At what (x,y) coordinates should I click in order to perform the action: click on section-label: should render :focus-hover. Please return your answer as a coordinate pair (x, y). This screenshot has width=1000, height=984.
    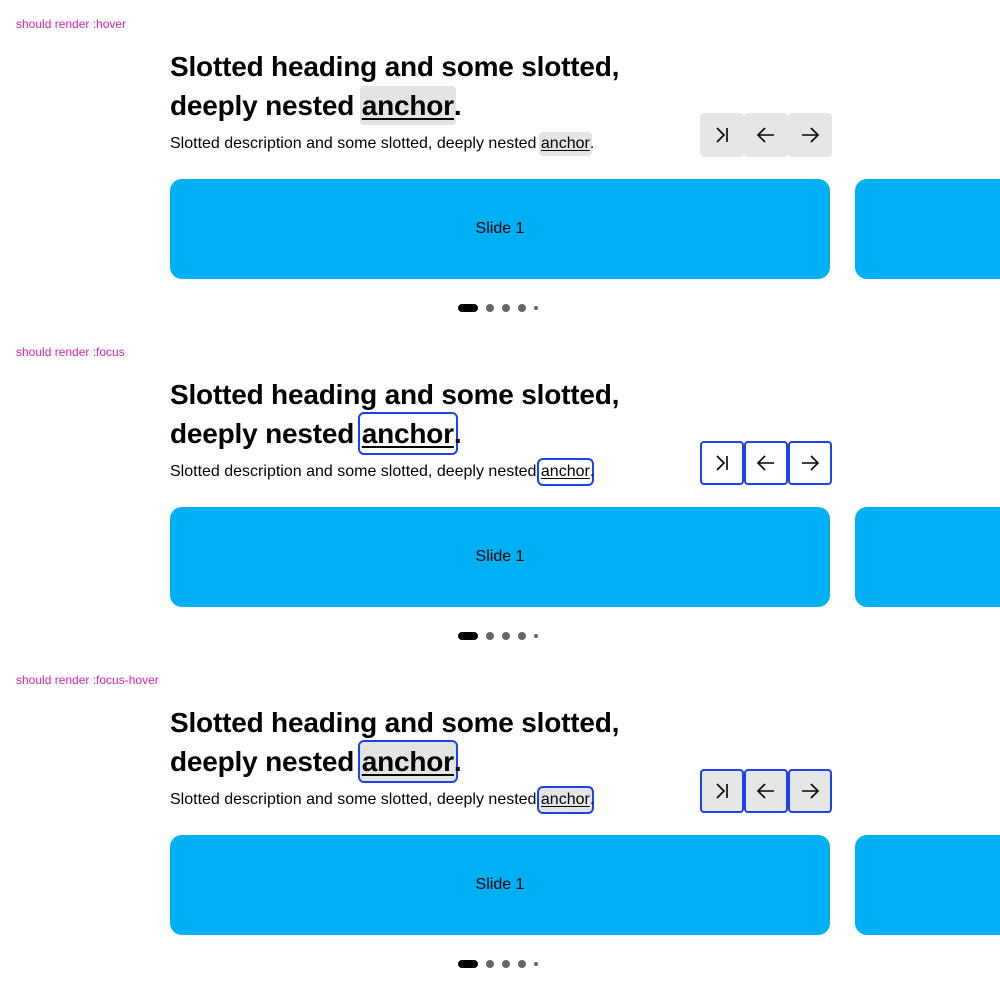
    Looking at the image, I should click on (87, 680).